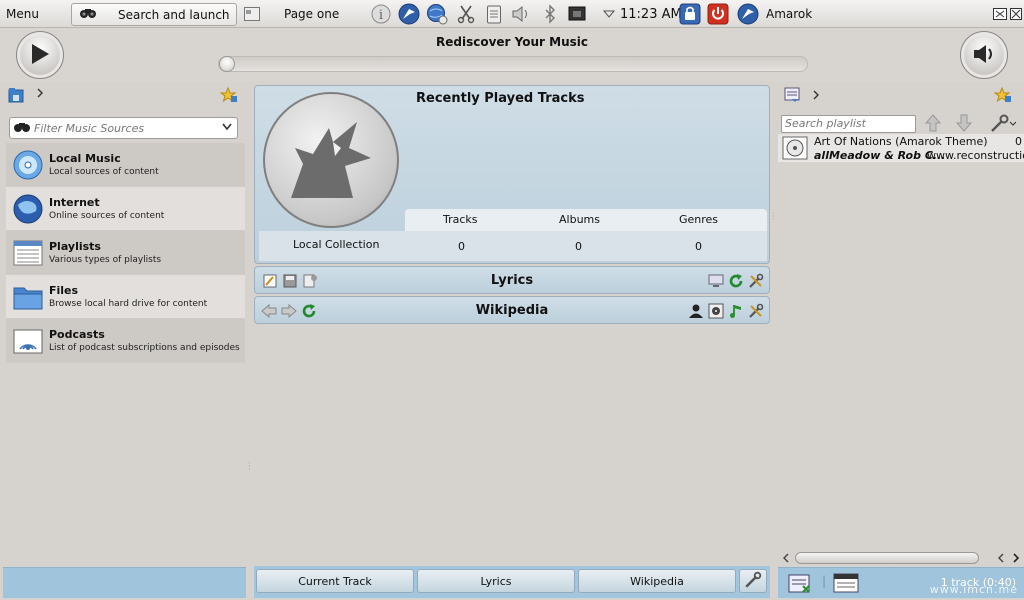 The height and width of the screenshot is (600, 1024). What do you see at coordinates (695, 310) in the screenshot?
I see `artist-icon` at bounding box center [695, 310].